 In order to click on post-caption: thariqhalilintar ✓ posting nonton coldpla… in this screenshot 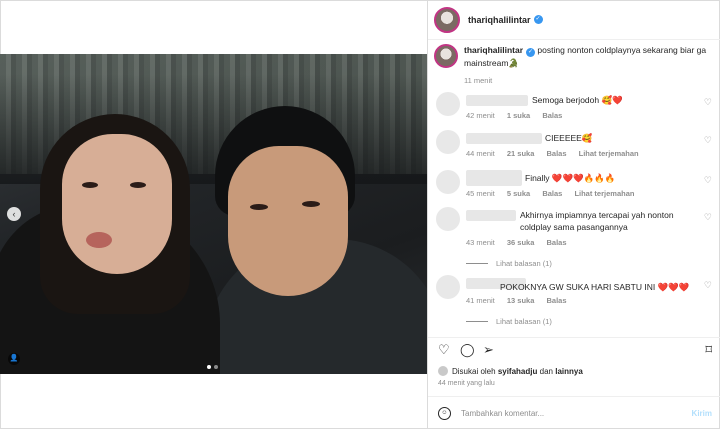, I will do `click(574, 65)`.